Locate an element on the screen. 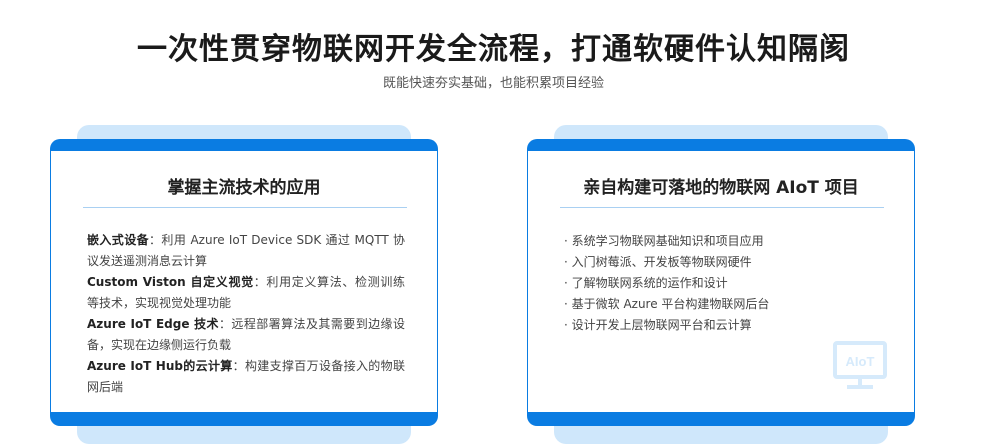 This screenshot has height=444, width=987. tech-item-label: Custom Viston 自定义视觉 is located at coordinates (170, 282).